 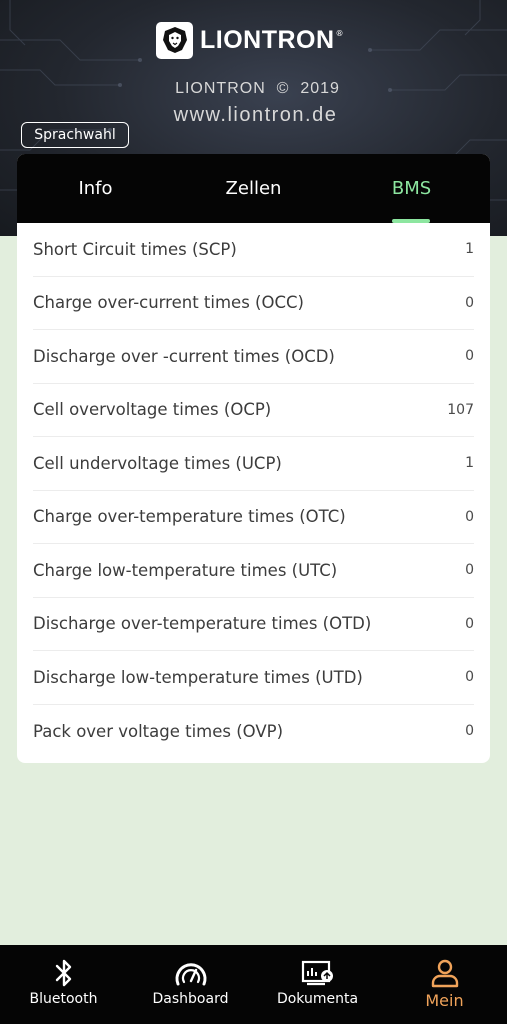 I want to click on nav-documents: Dokumenta, so click(x=317, y=984).